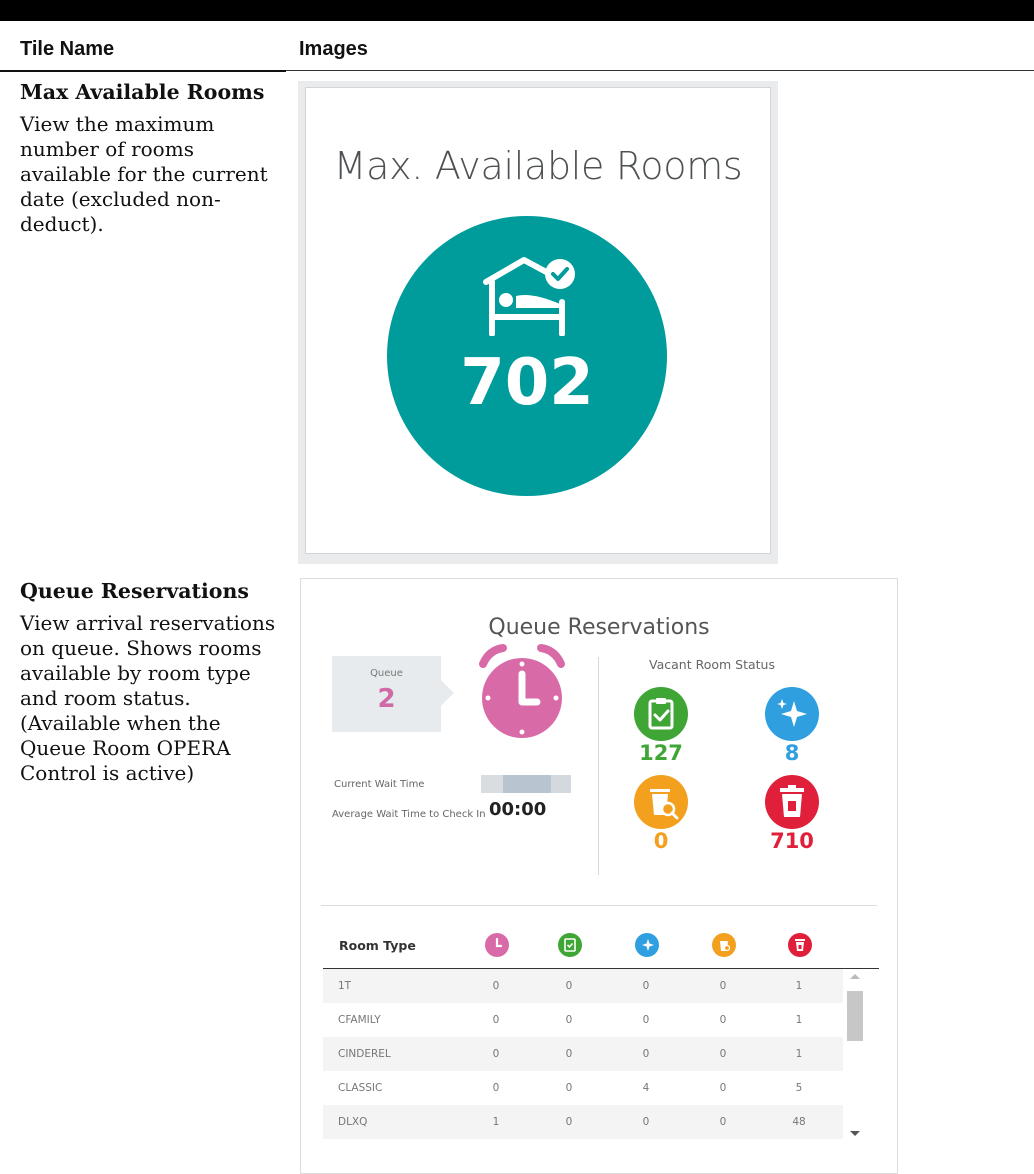  Describe the element at coordinates (517, 10) in the screenshot. I see `top-border` at that location.